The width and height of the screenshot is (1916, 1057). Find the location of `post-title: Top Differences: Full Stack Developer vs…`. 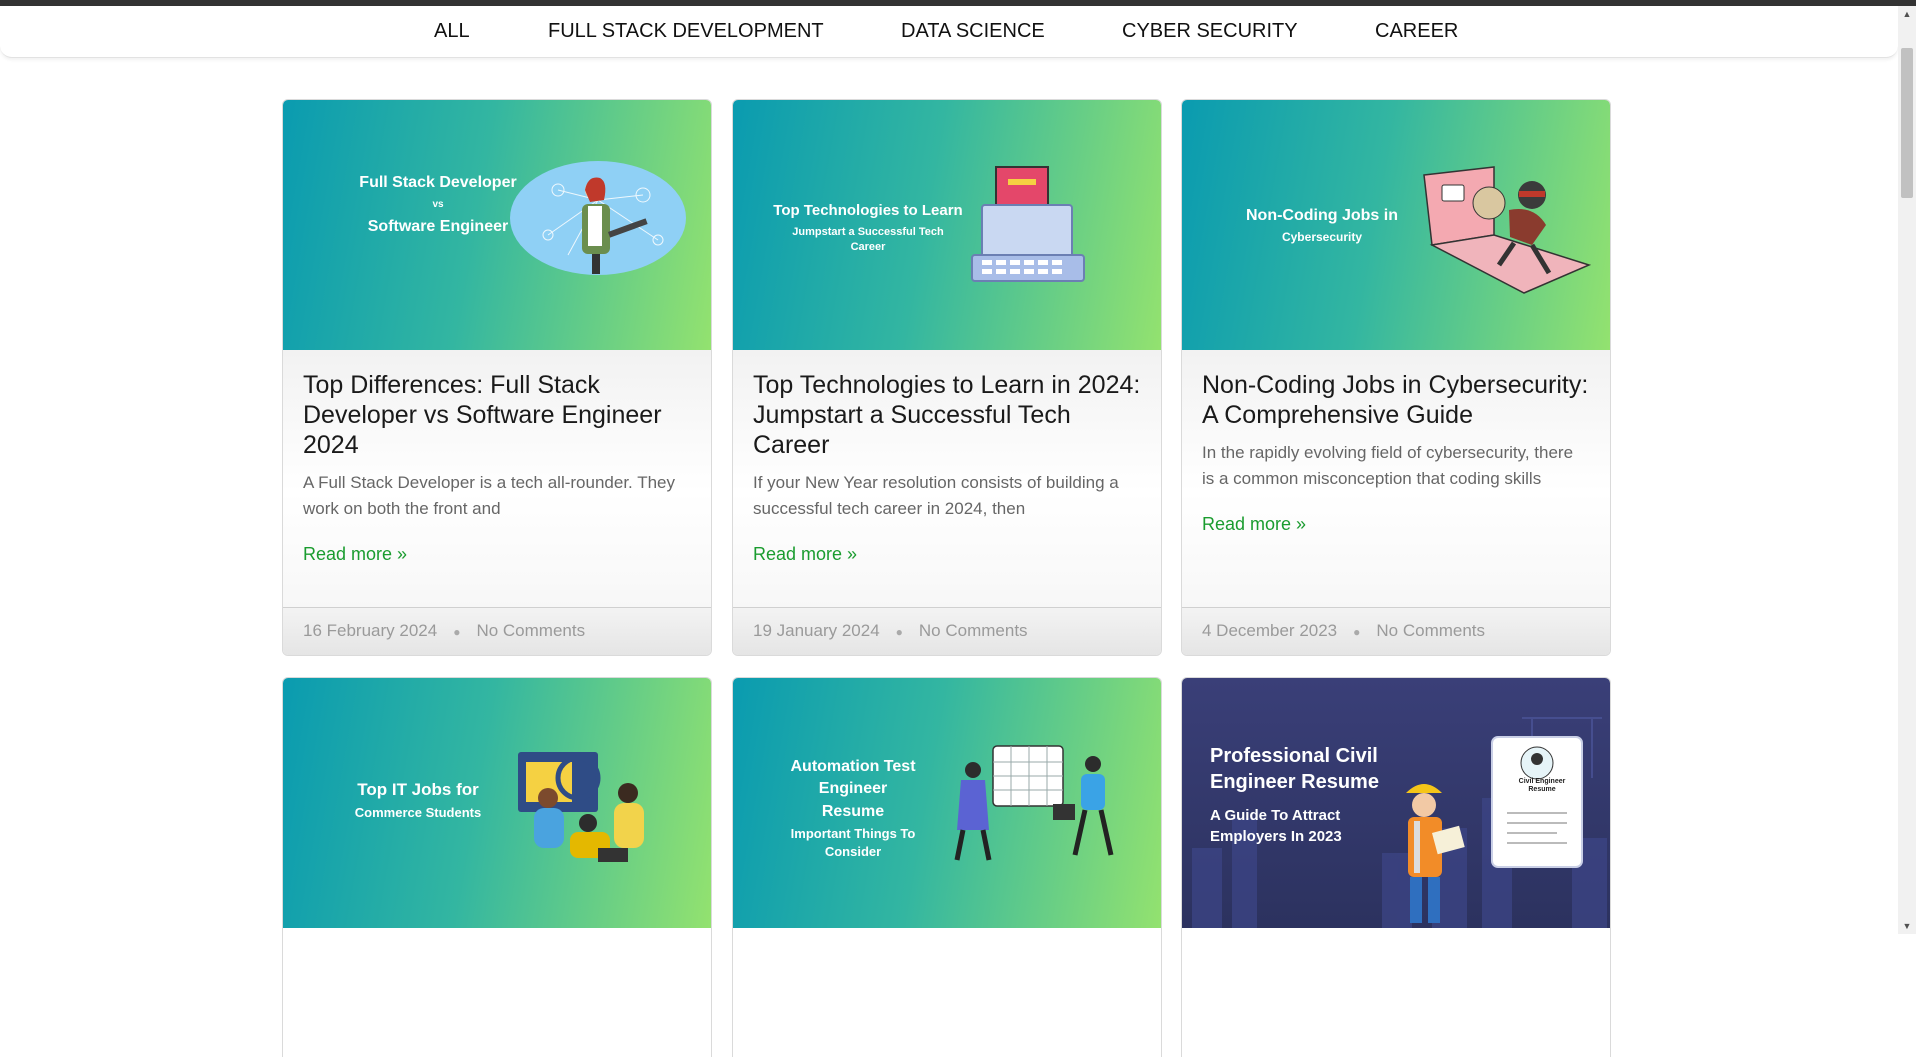

post-title: Top Differences: Full Stack Developer vs… is located at coordinates (497, 415).